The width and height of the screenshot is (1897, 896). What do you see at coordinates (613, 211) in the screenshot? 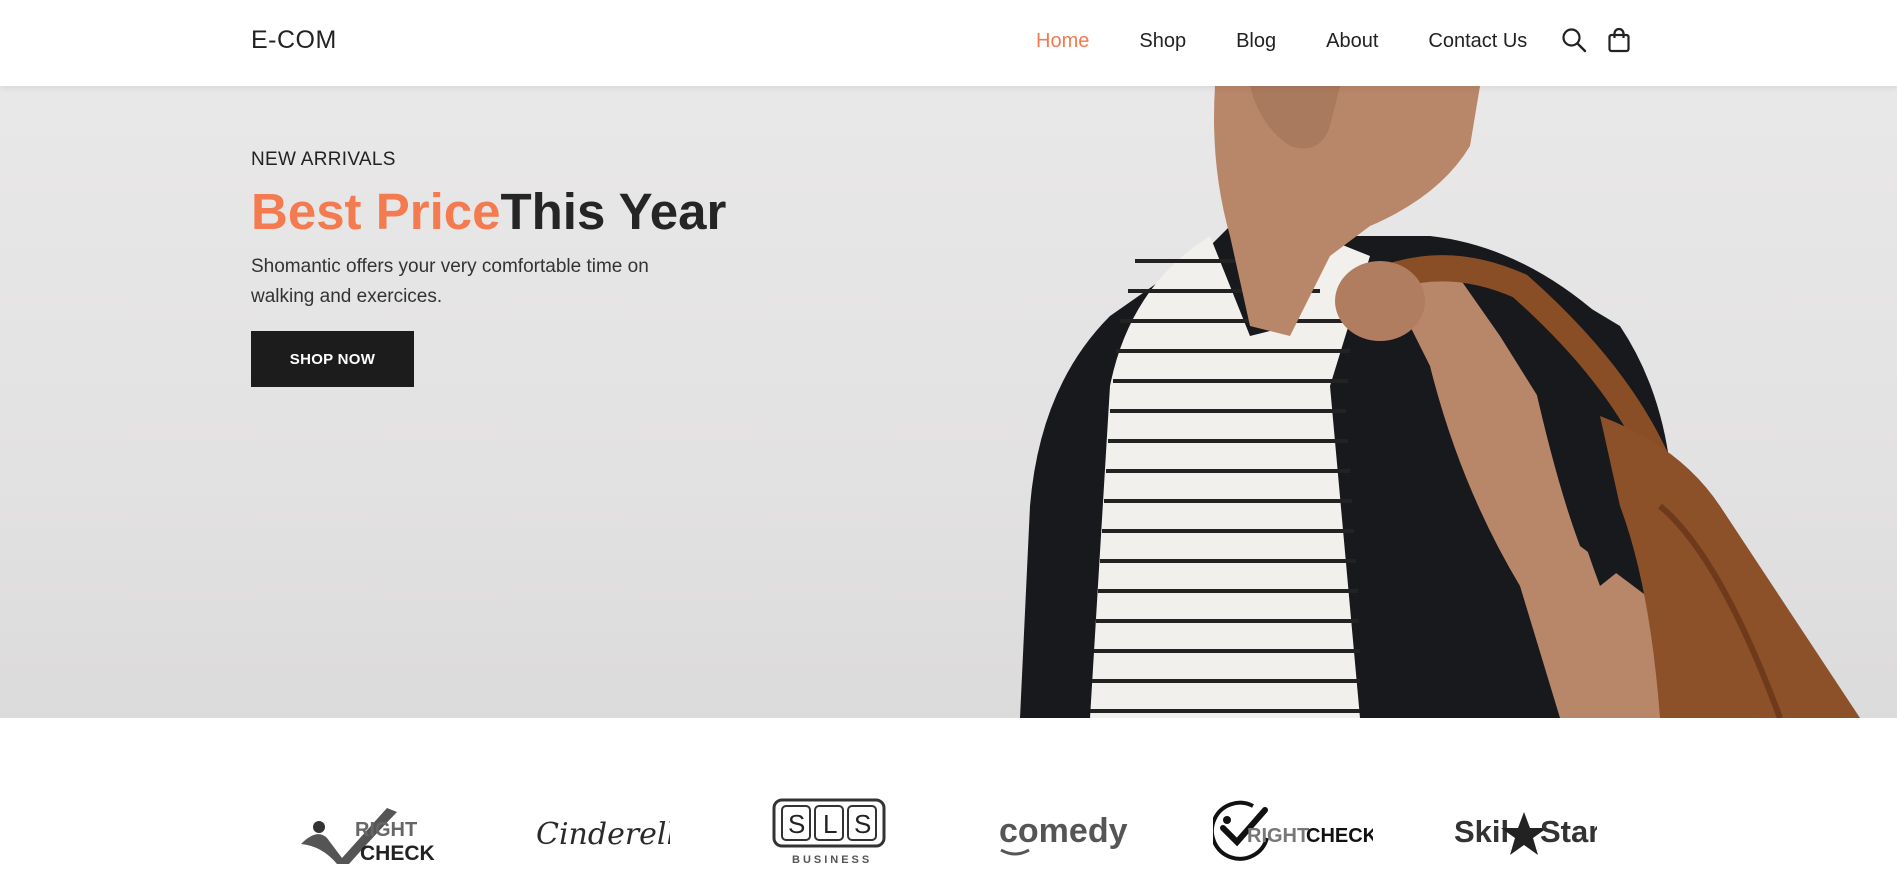
I see `headline-rest: This Year` at bounding box center [613, 211].